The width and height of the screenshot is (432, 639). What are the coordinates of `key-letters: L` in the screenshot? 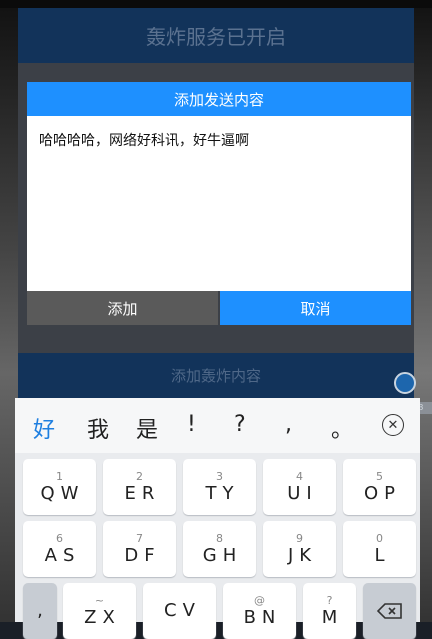 It's located at (382, 555).